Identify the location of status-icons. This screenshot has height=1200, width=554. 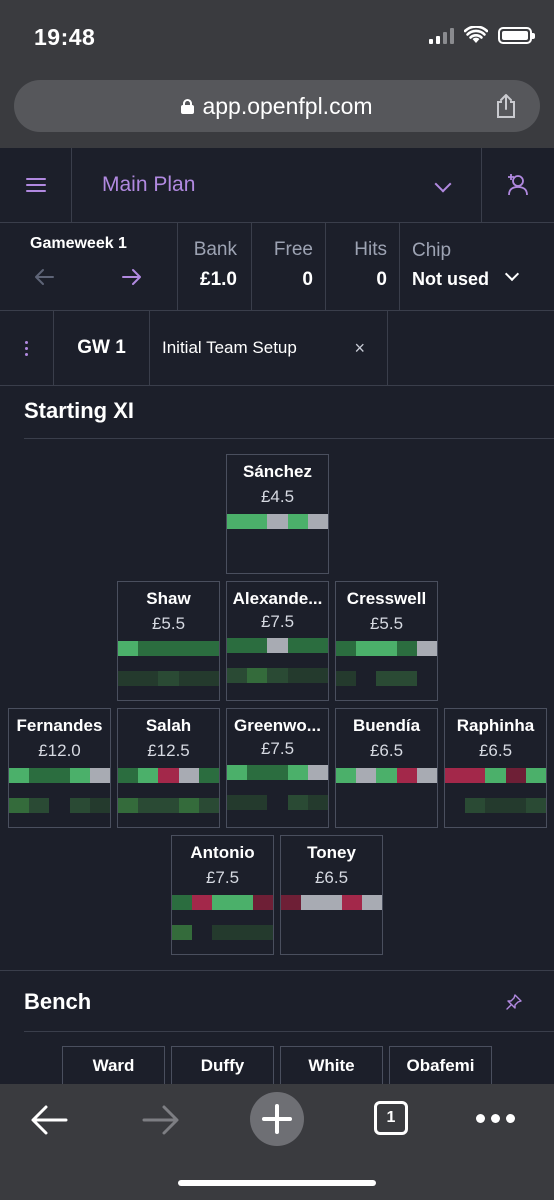
(482, 35).